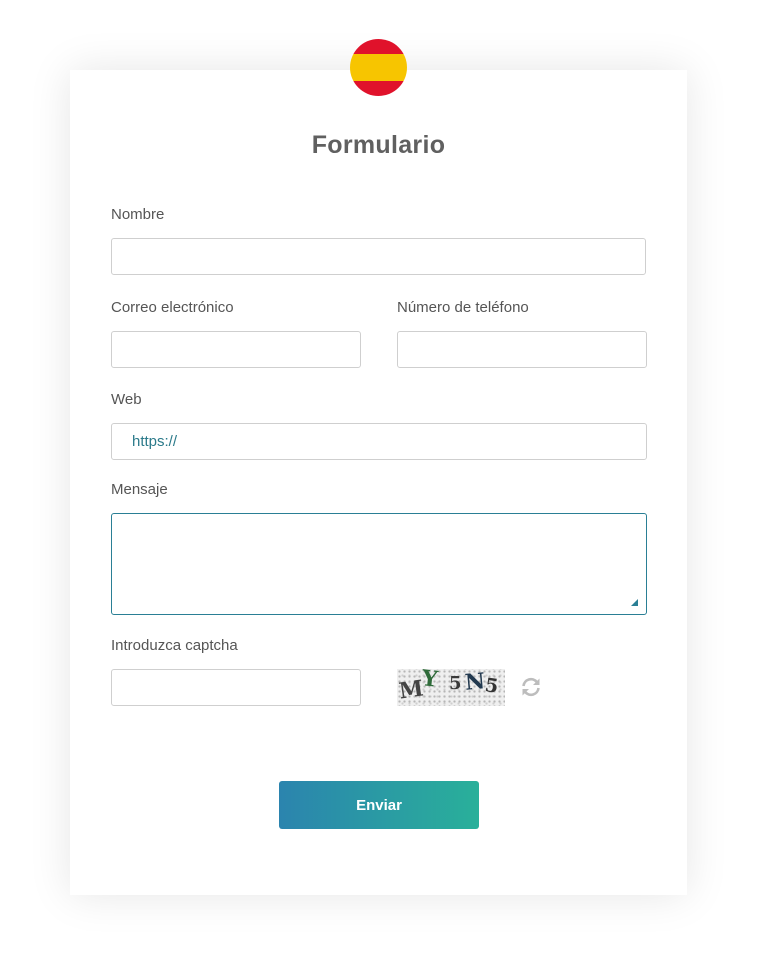 The height and width of the screenshot is (965, 757). I want to click on captcha-char: N, so click(475, 682).